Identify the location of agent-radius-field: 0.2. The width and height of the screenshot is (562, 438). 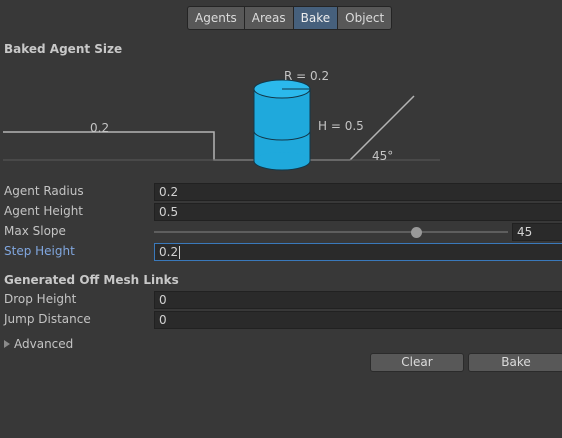
(358, 192).